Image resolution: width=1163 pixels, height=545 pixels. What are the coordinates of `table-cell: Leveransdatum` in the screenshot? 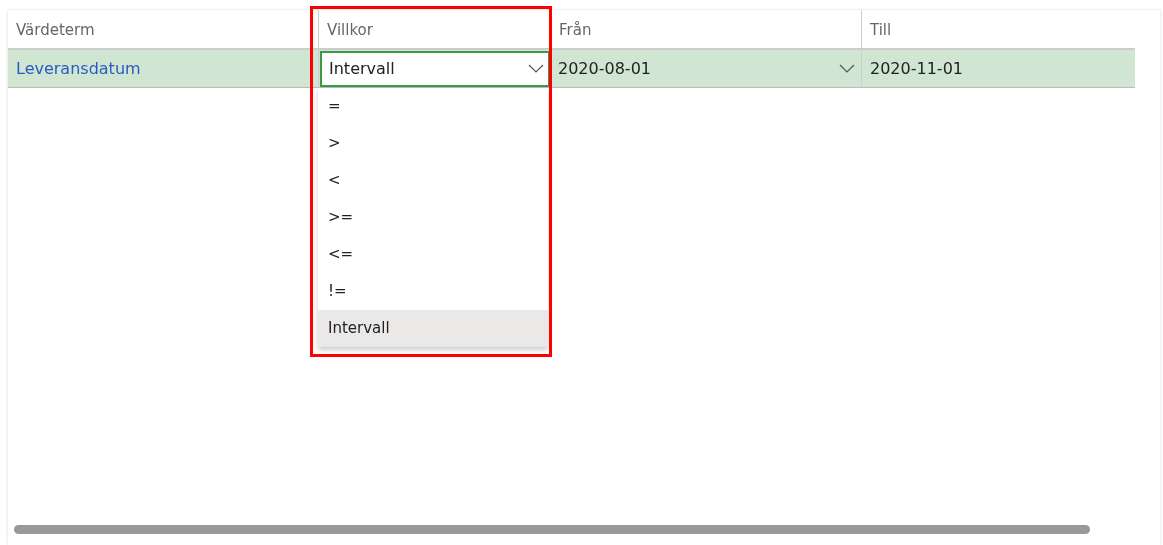 It's located at (163, 69).